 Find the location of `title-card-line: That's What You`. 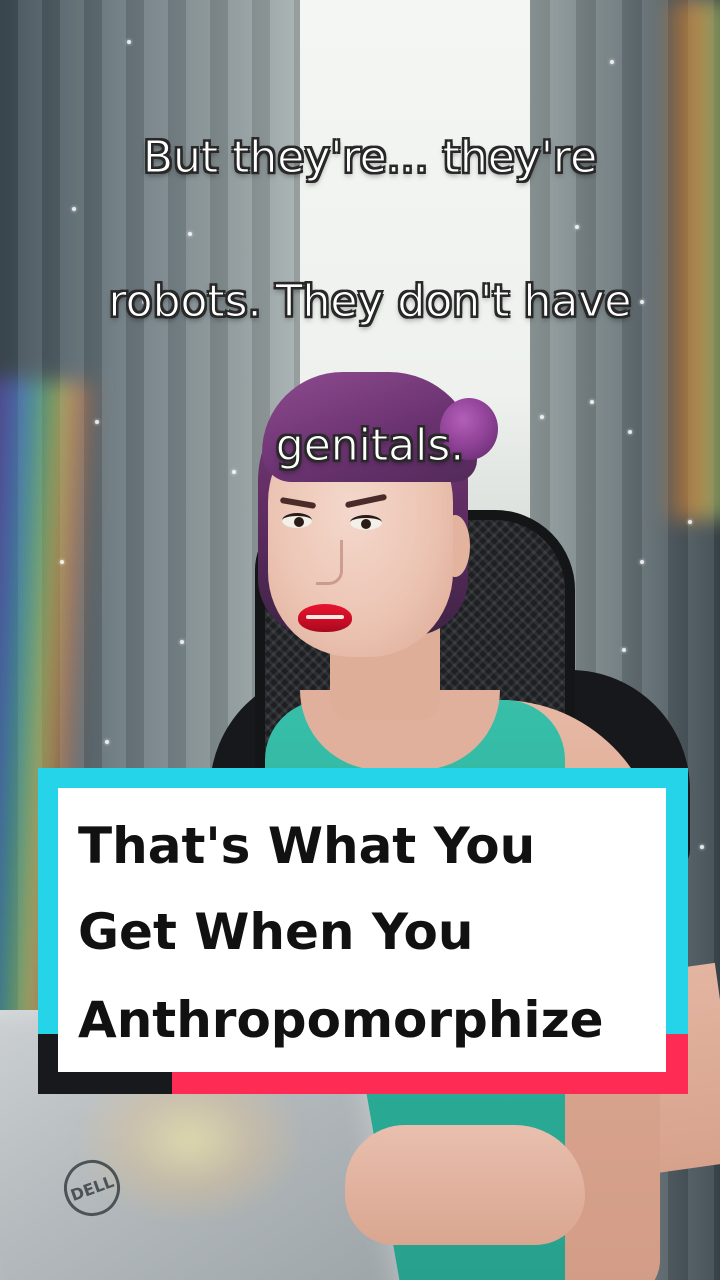

title-card-line: That's What You is located at coordinates (307, 846).